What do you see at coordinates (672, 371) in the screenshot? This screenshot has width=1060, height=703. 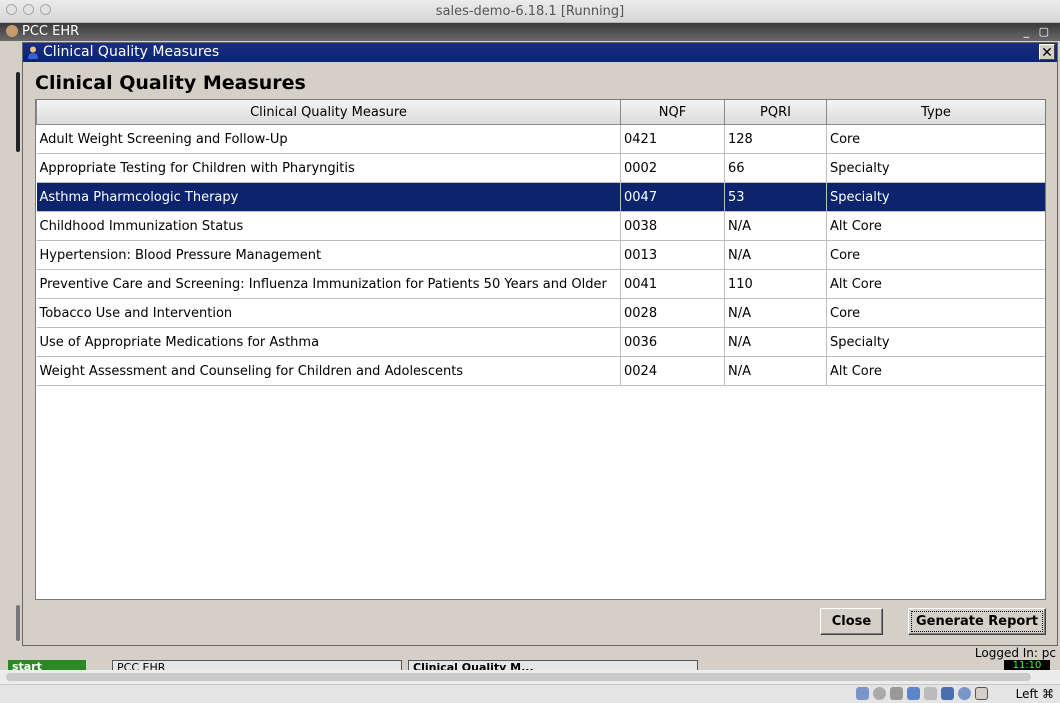 I see `cell-nqf: 0024` at bounding box center [672, 371].